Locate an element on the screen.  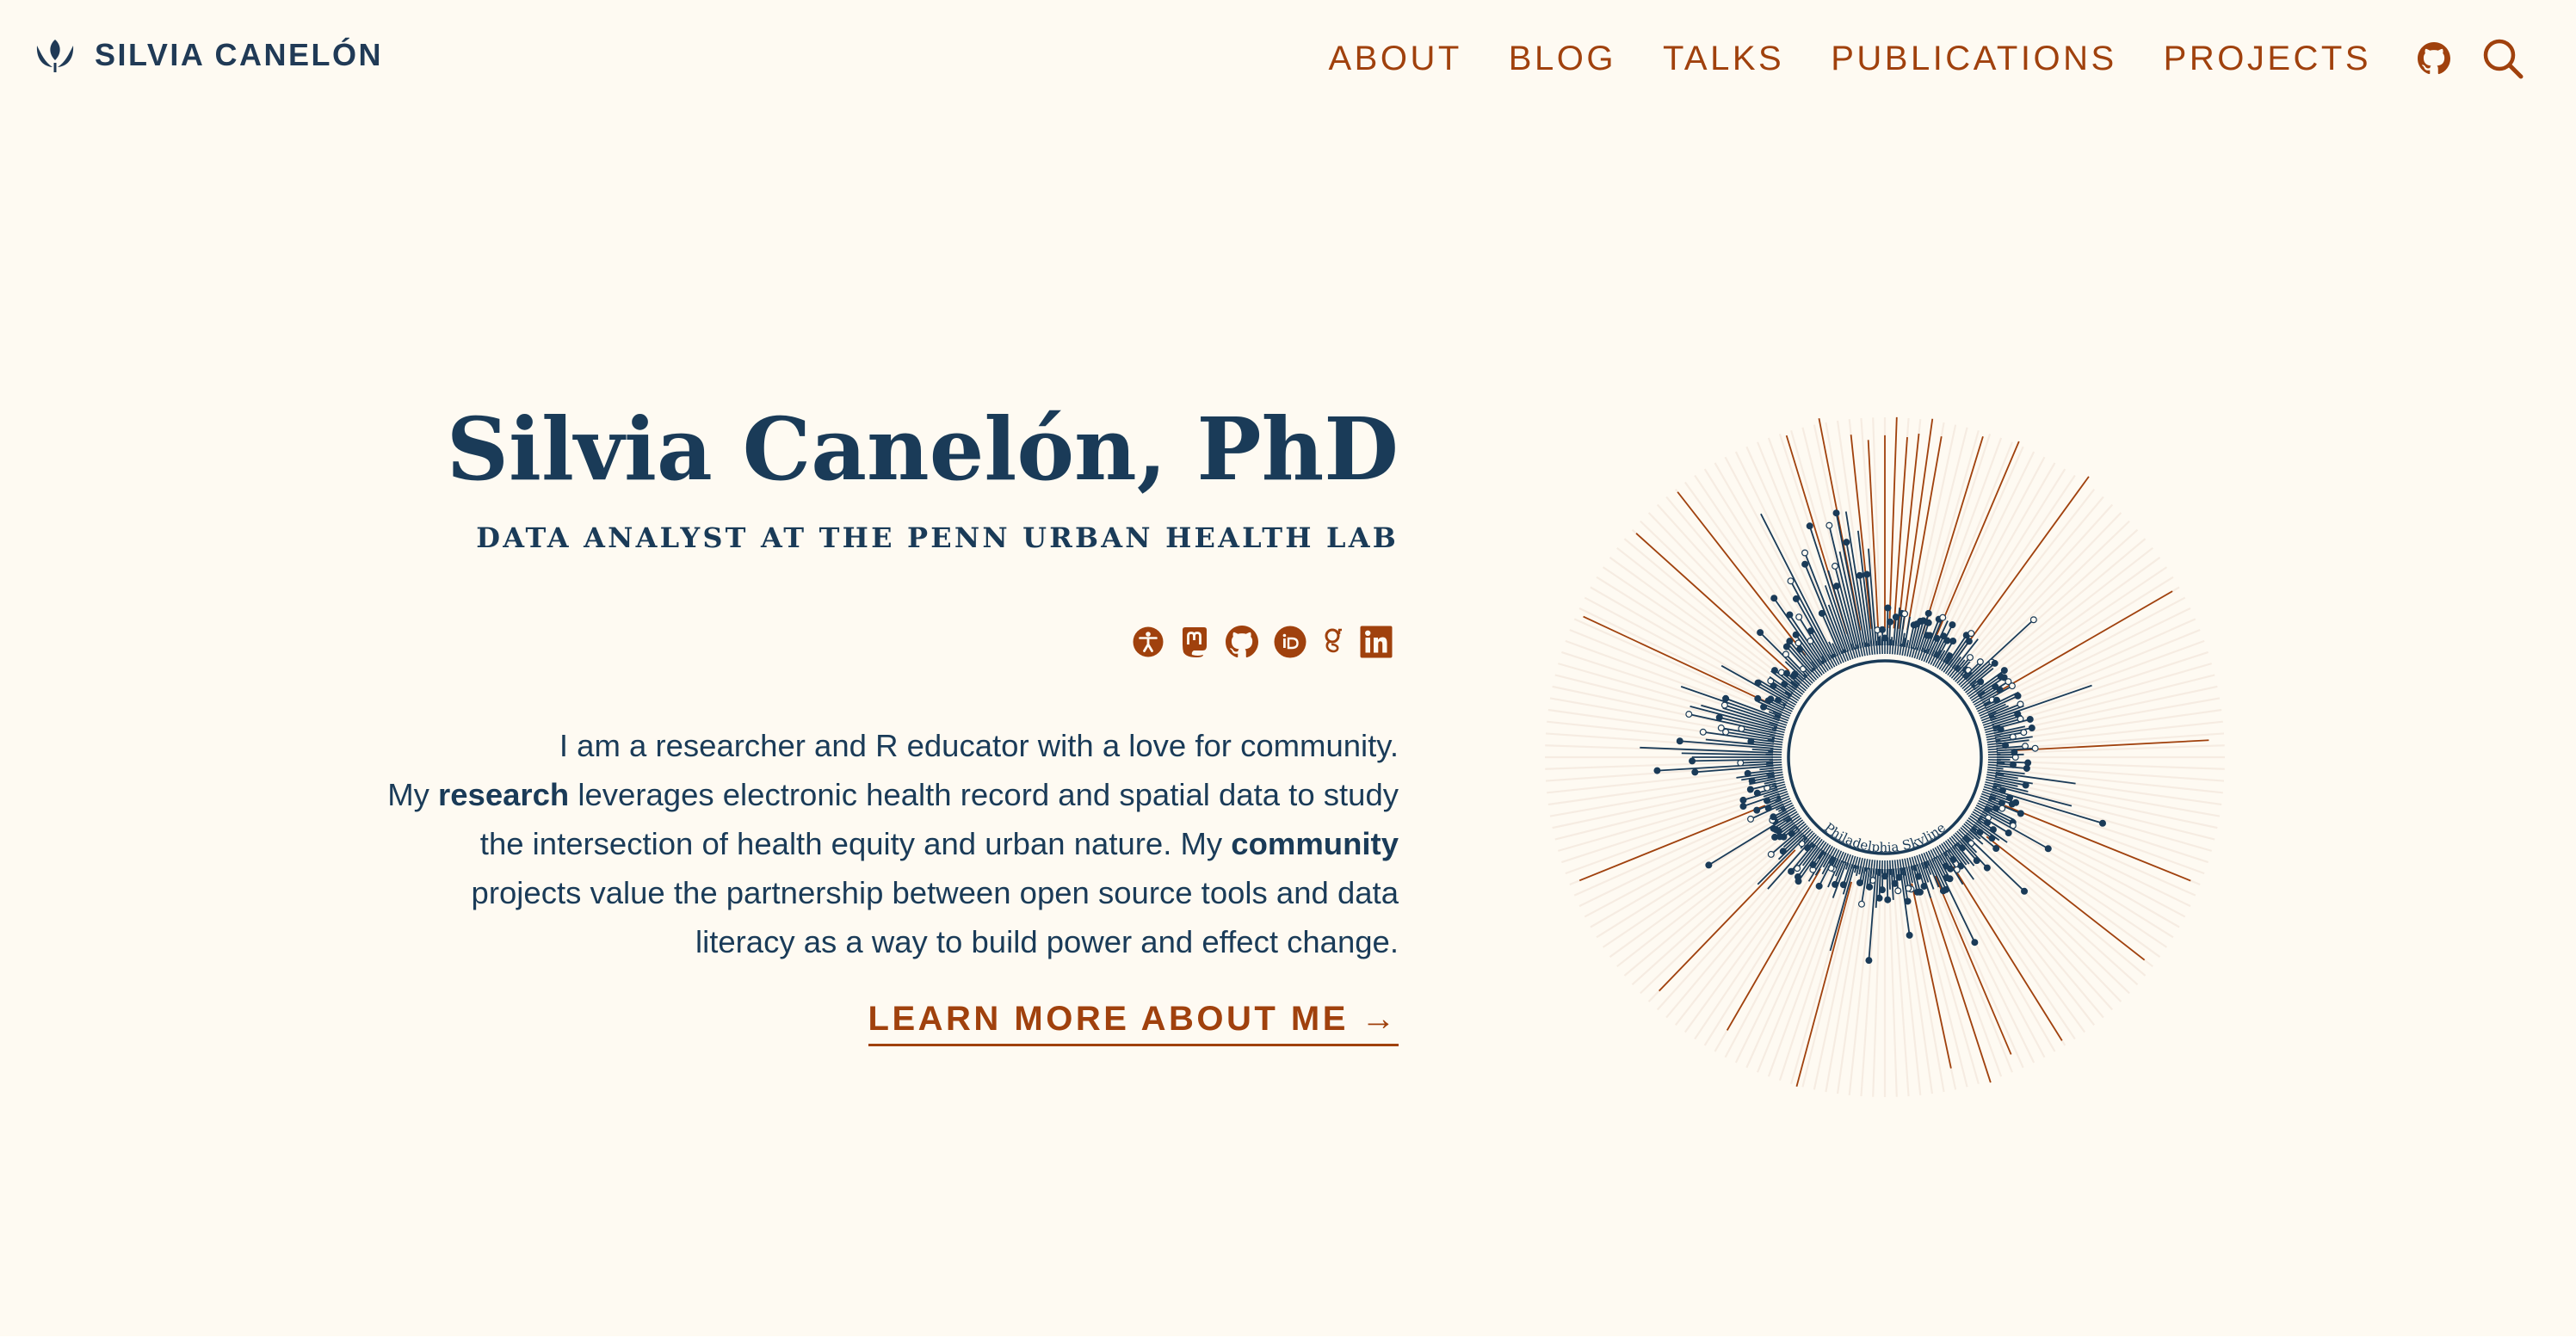
nav-publications: PUBLICATIONS is located at coordinates (1973, 59).